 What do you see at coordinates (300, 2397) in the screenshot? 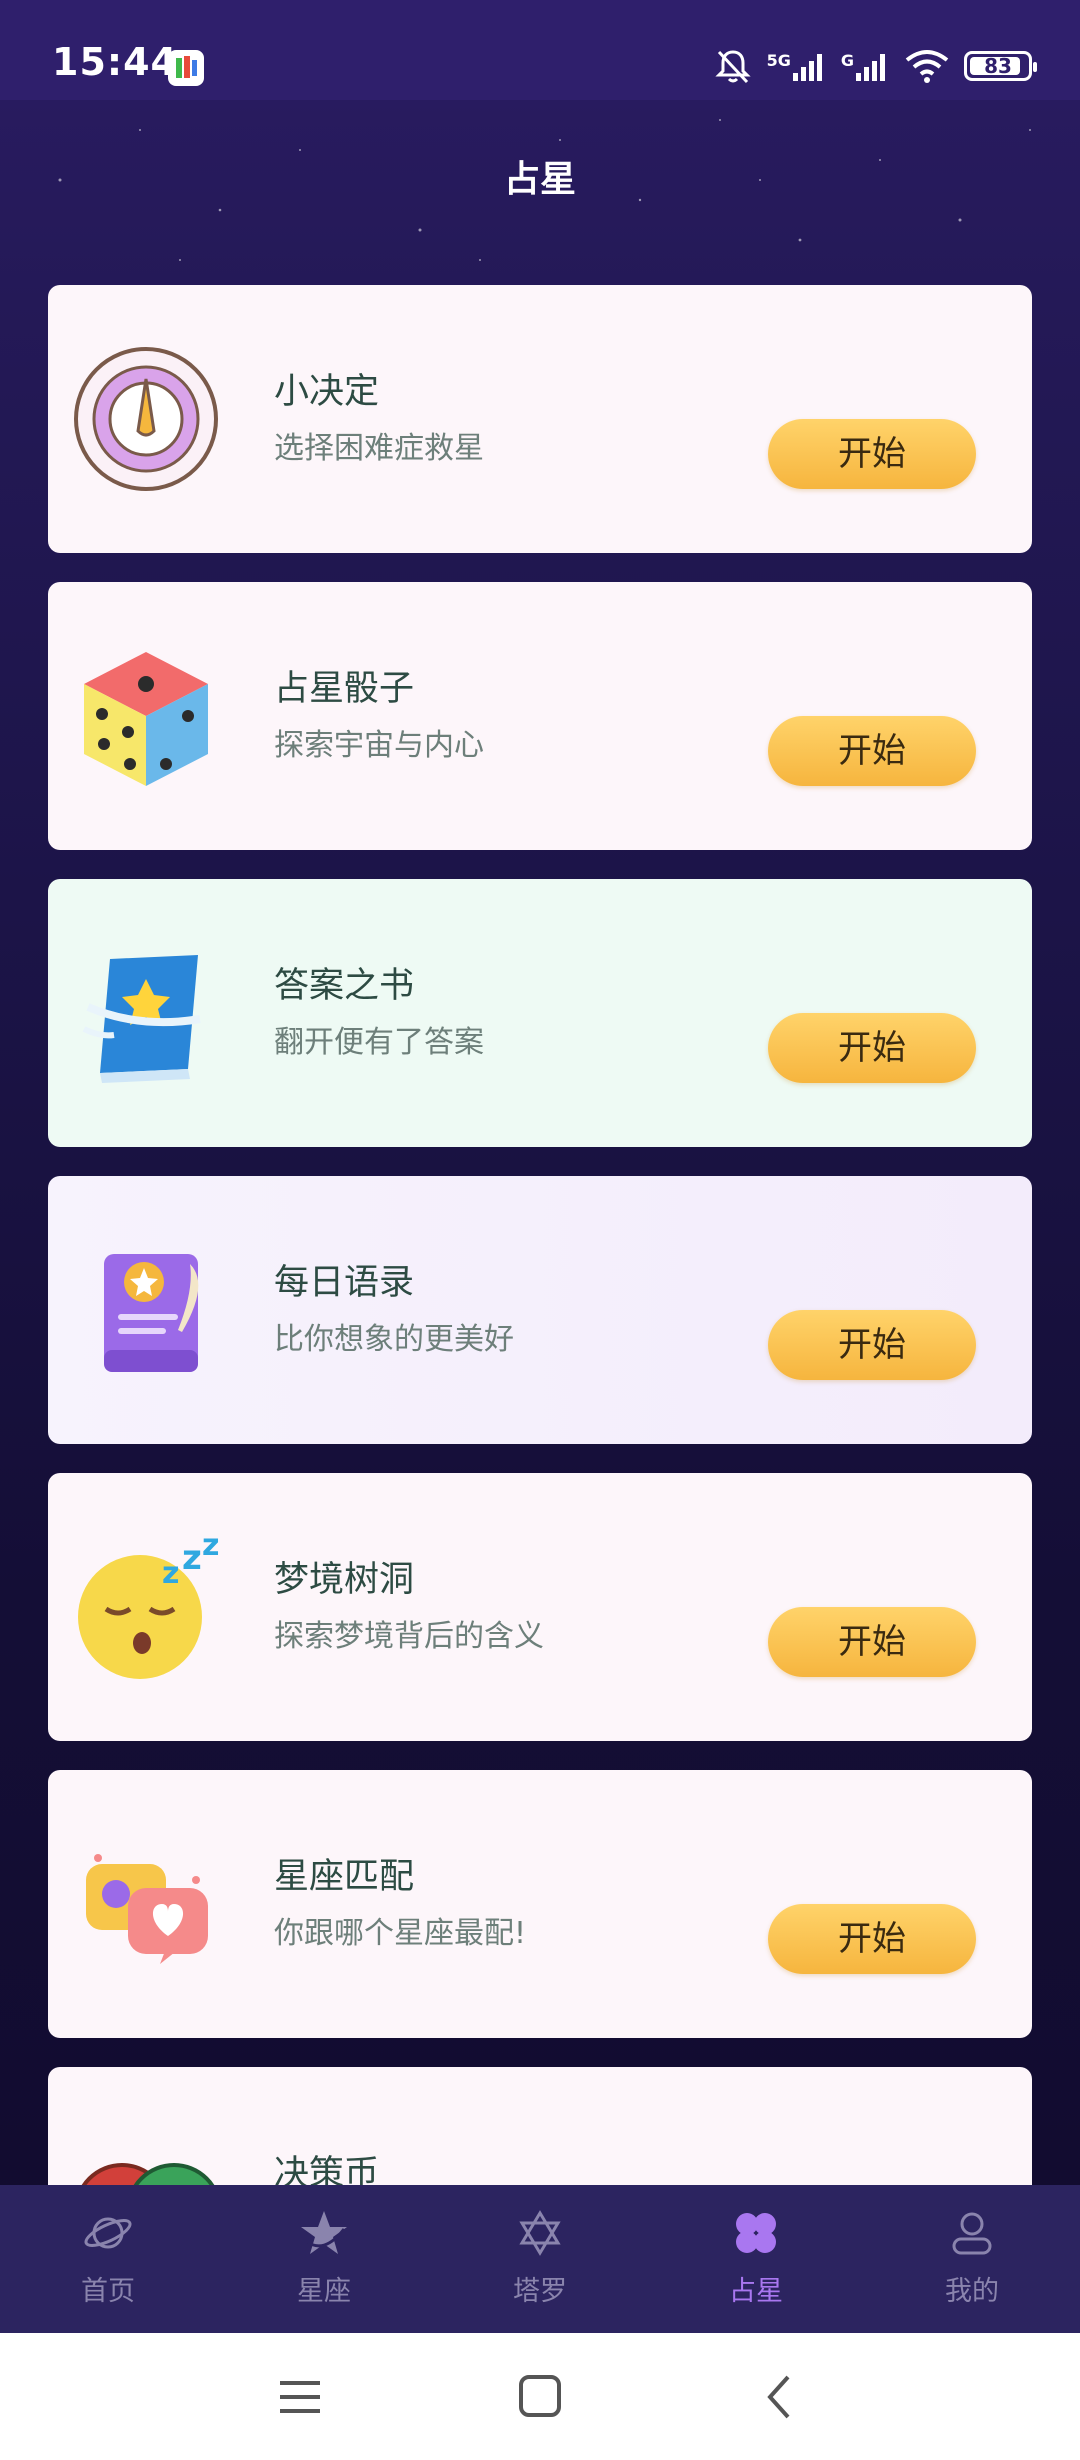
I see `menu-icon` at bounding box center [300, 2397].